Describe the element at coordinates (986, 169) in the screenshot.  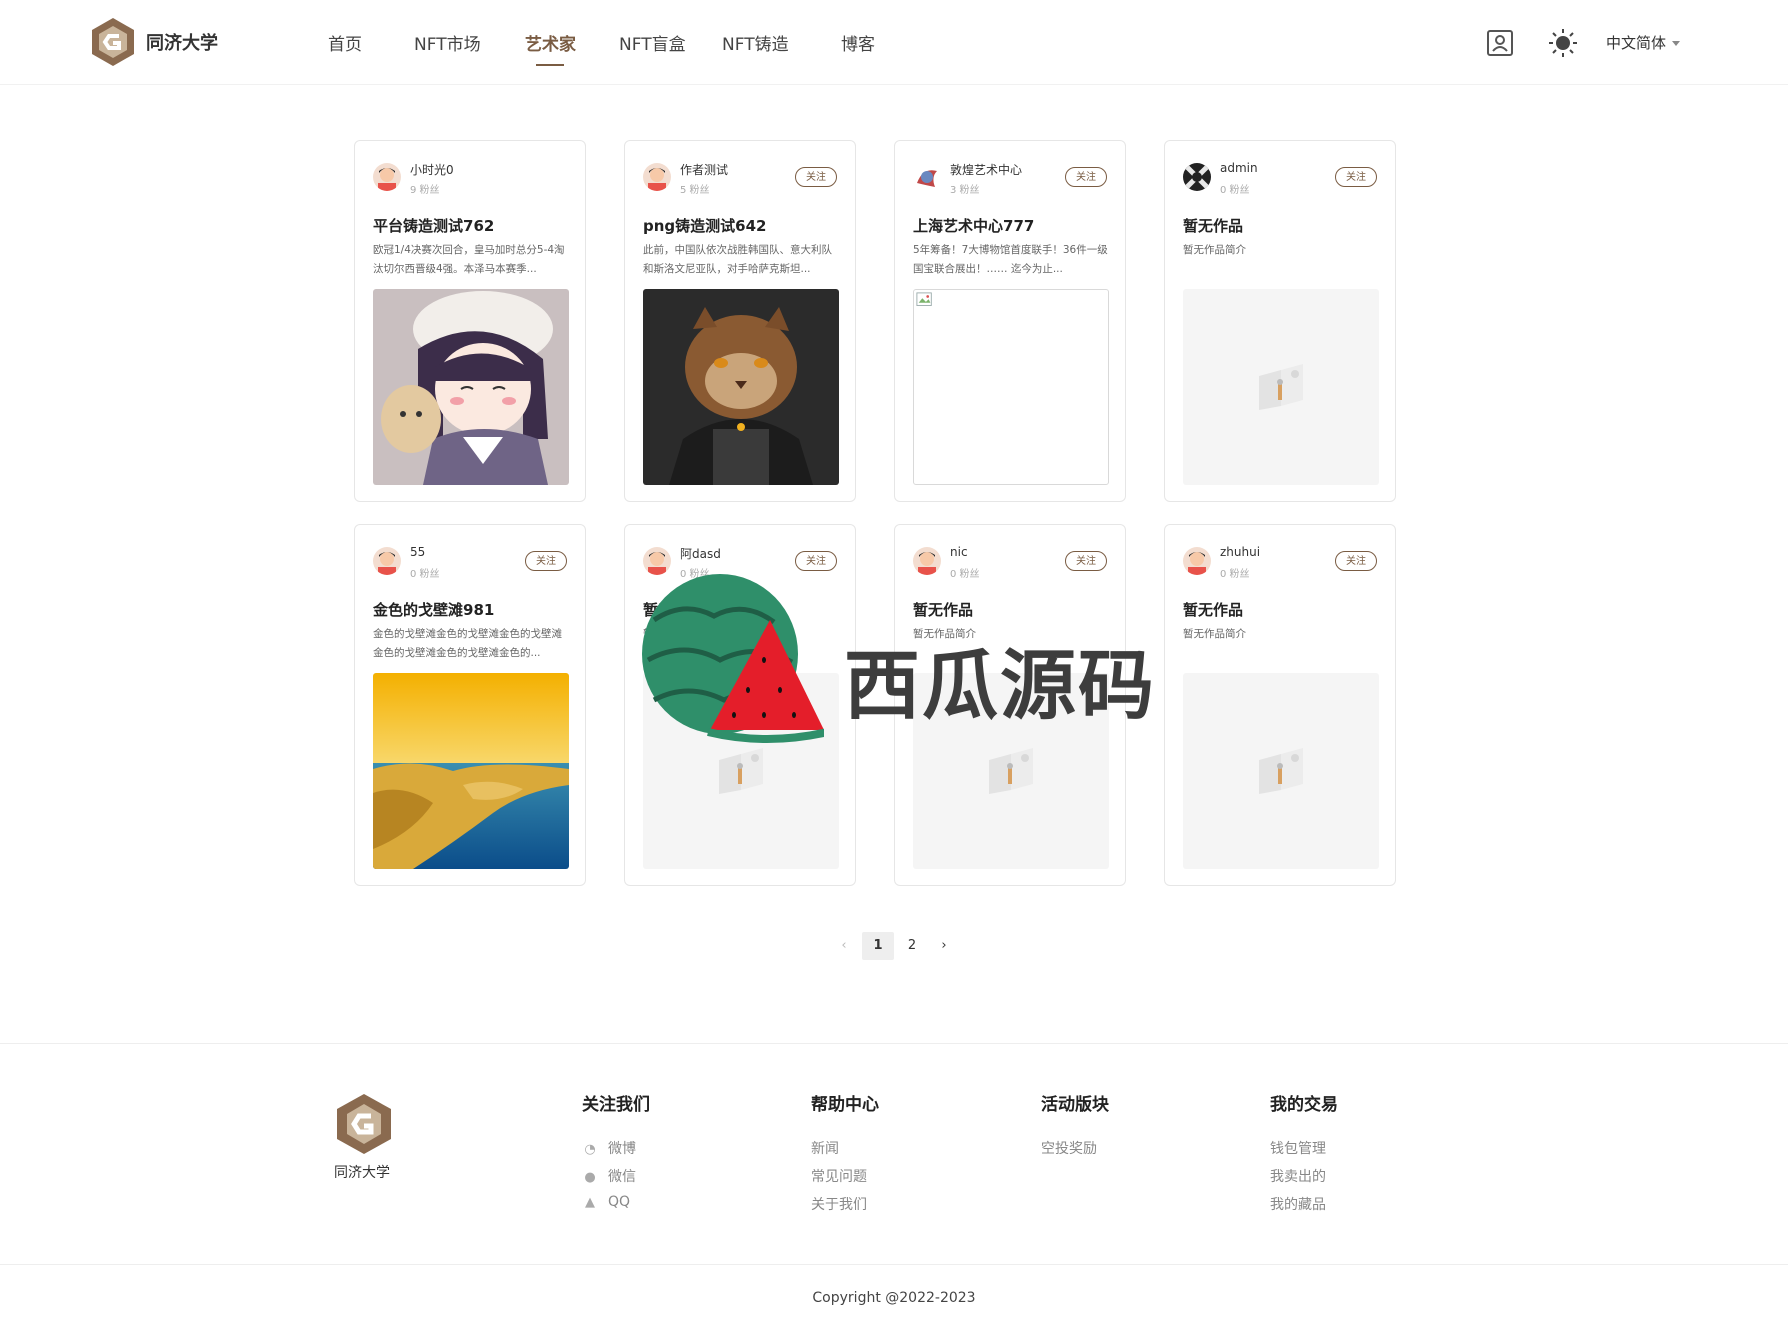
I see `artist-name: 敦煌艺术中心` at that location.